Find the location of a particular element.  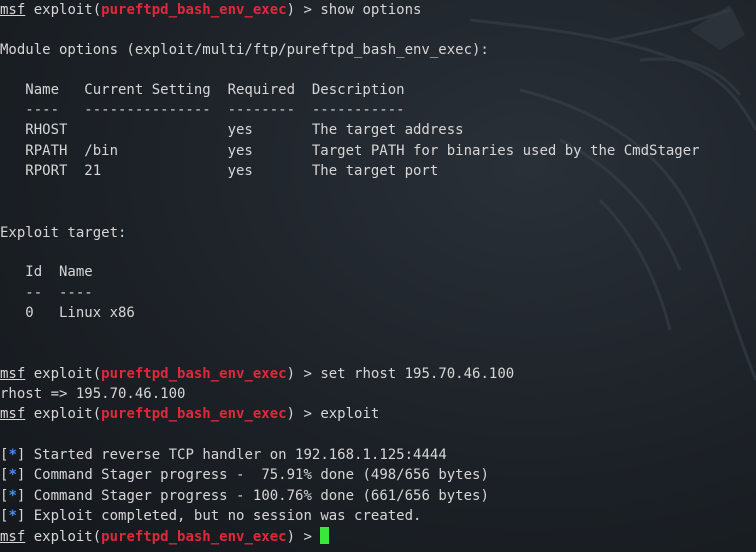

prompt-line-current: msf exploit(pureftpd_bash_env_exec) > is located at coordinates (165, 537).